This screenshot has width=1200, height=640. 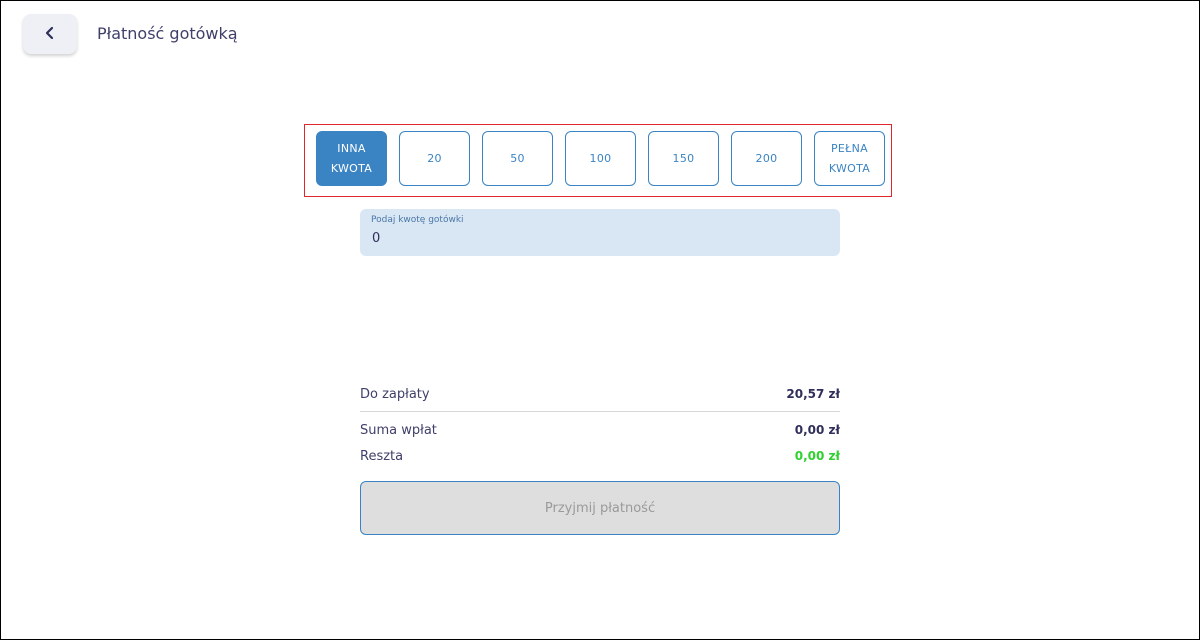 What do you see at coordinates (517, 158) in the screenshot?
I see `amount-option-50: 50` at bounding box center [517, 158].